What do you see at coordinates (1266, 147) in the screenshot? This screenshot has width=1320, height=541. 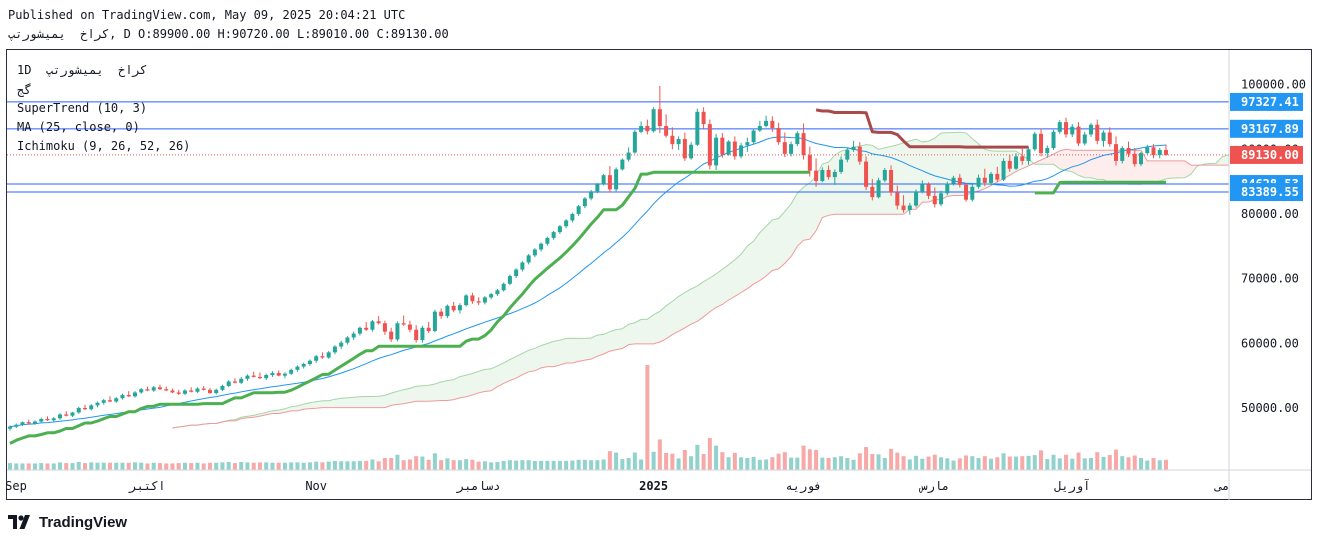 I see `price-labels: 97327.4193167.8989130.0084628.5383389.55` at bounding box center [1266, 147].